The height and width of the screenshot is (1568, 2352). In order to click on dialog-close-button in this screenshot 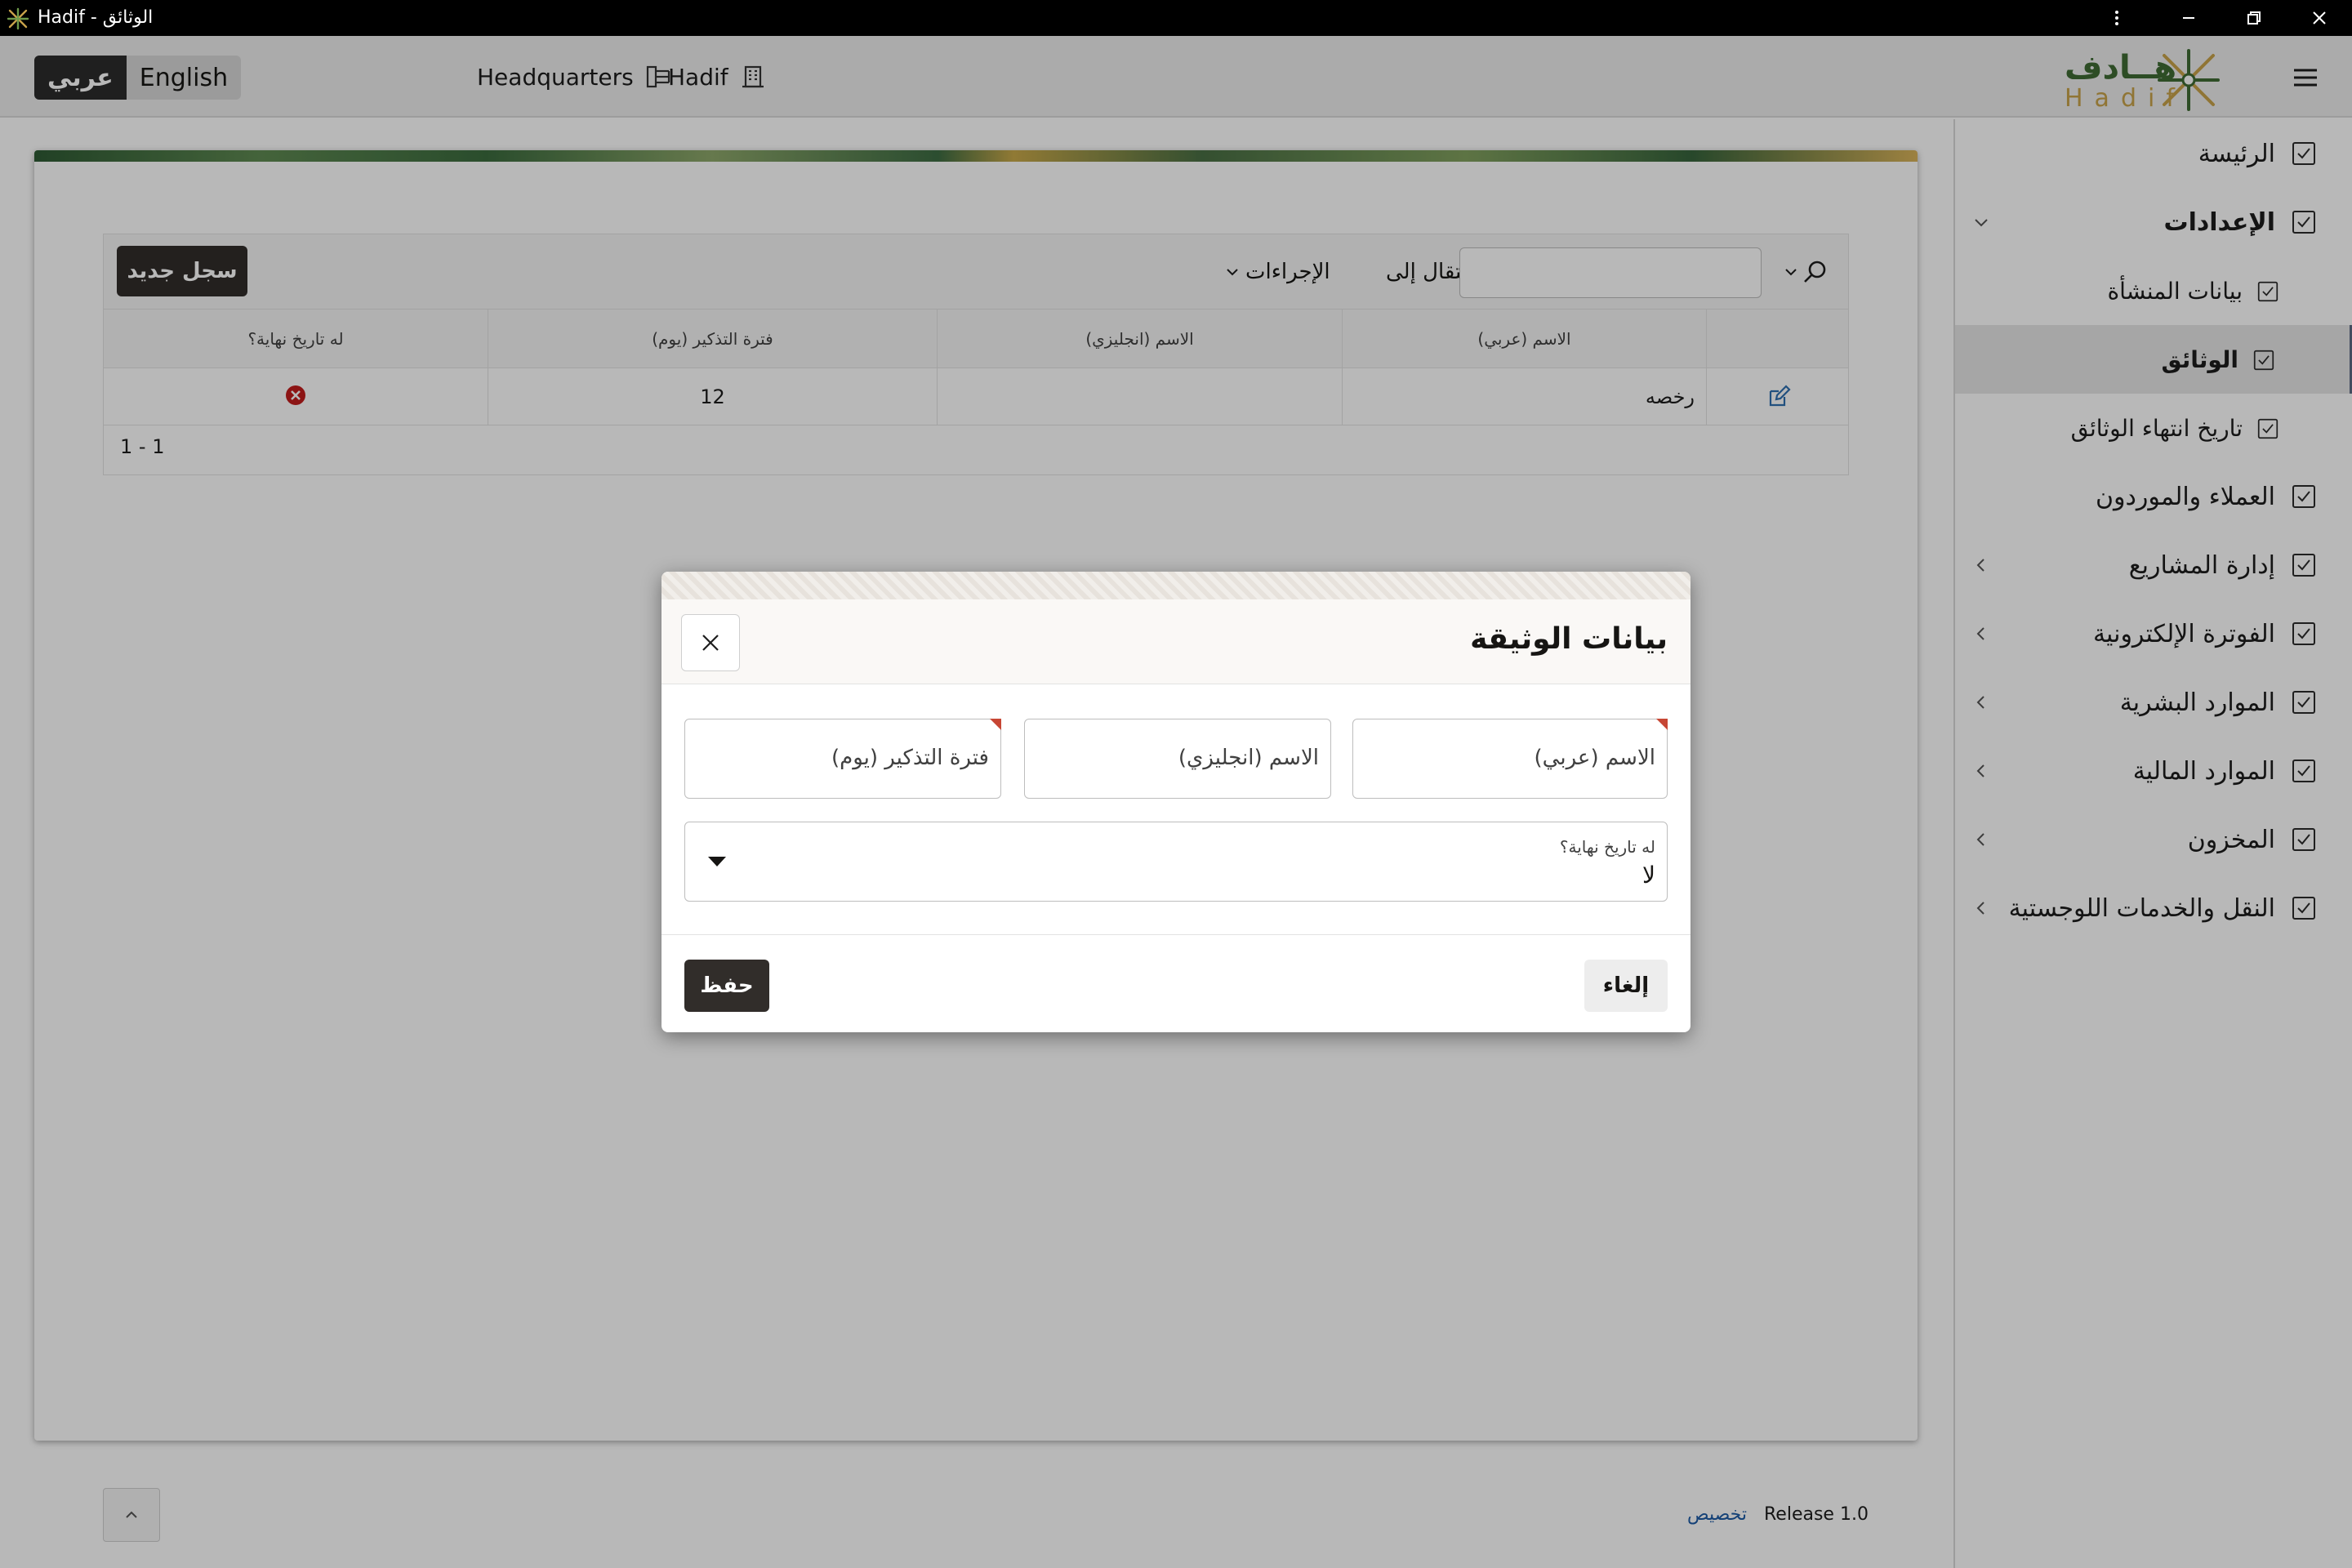, I will do `click(710, 642)`.